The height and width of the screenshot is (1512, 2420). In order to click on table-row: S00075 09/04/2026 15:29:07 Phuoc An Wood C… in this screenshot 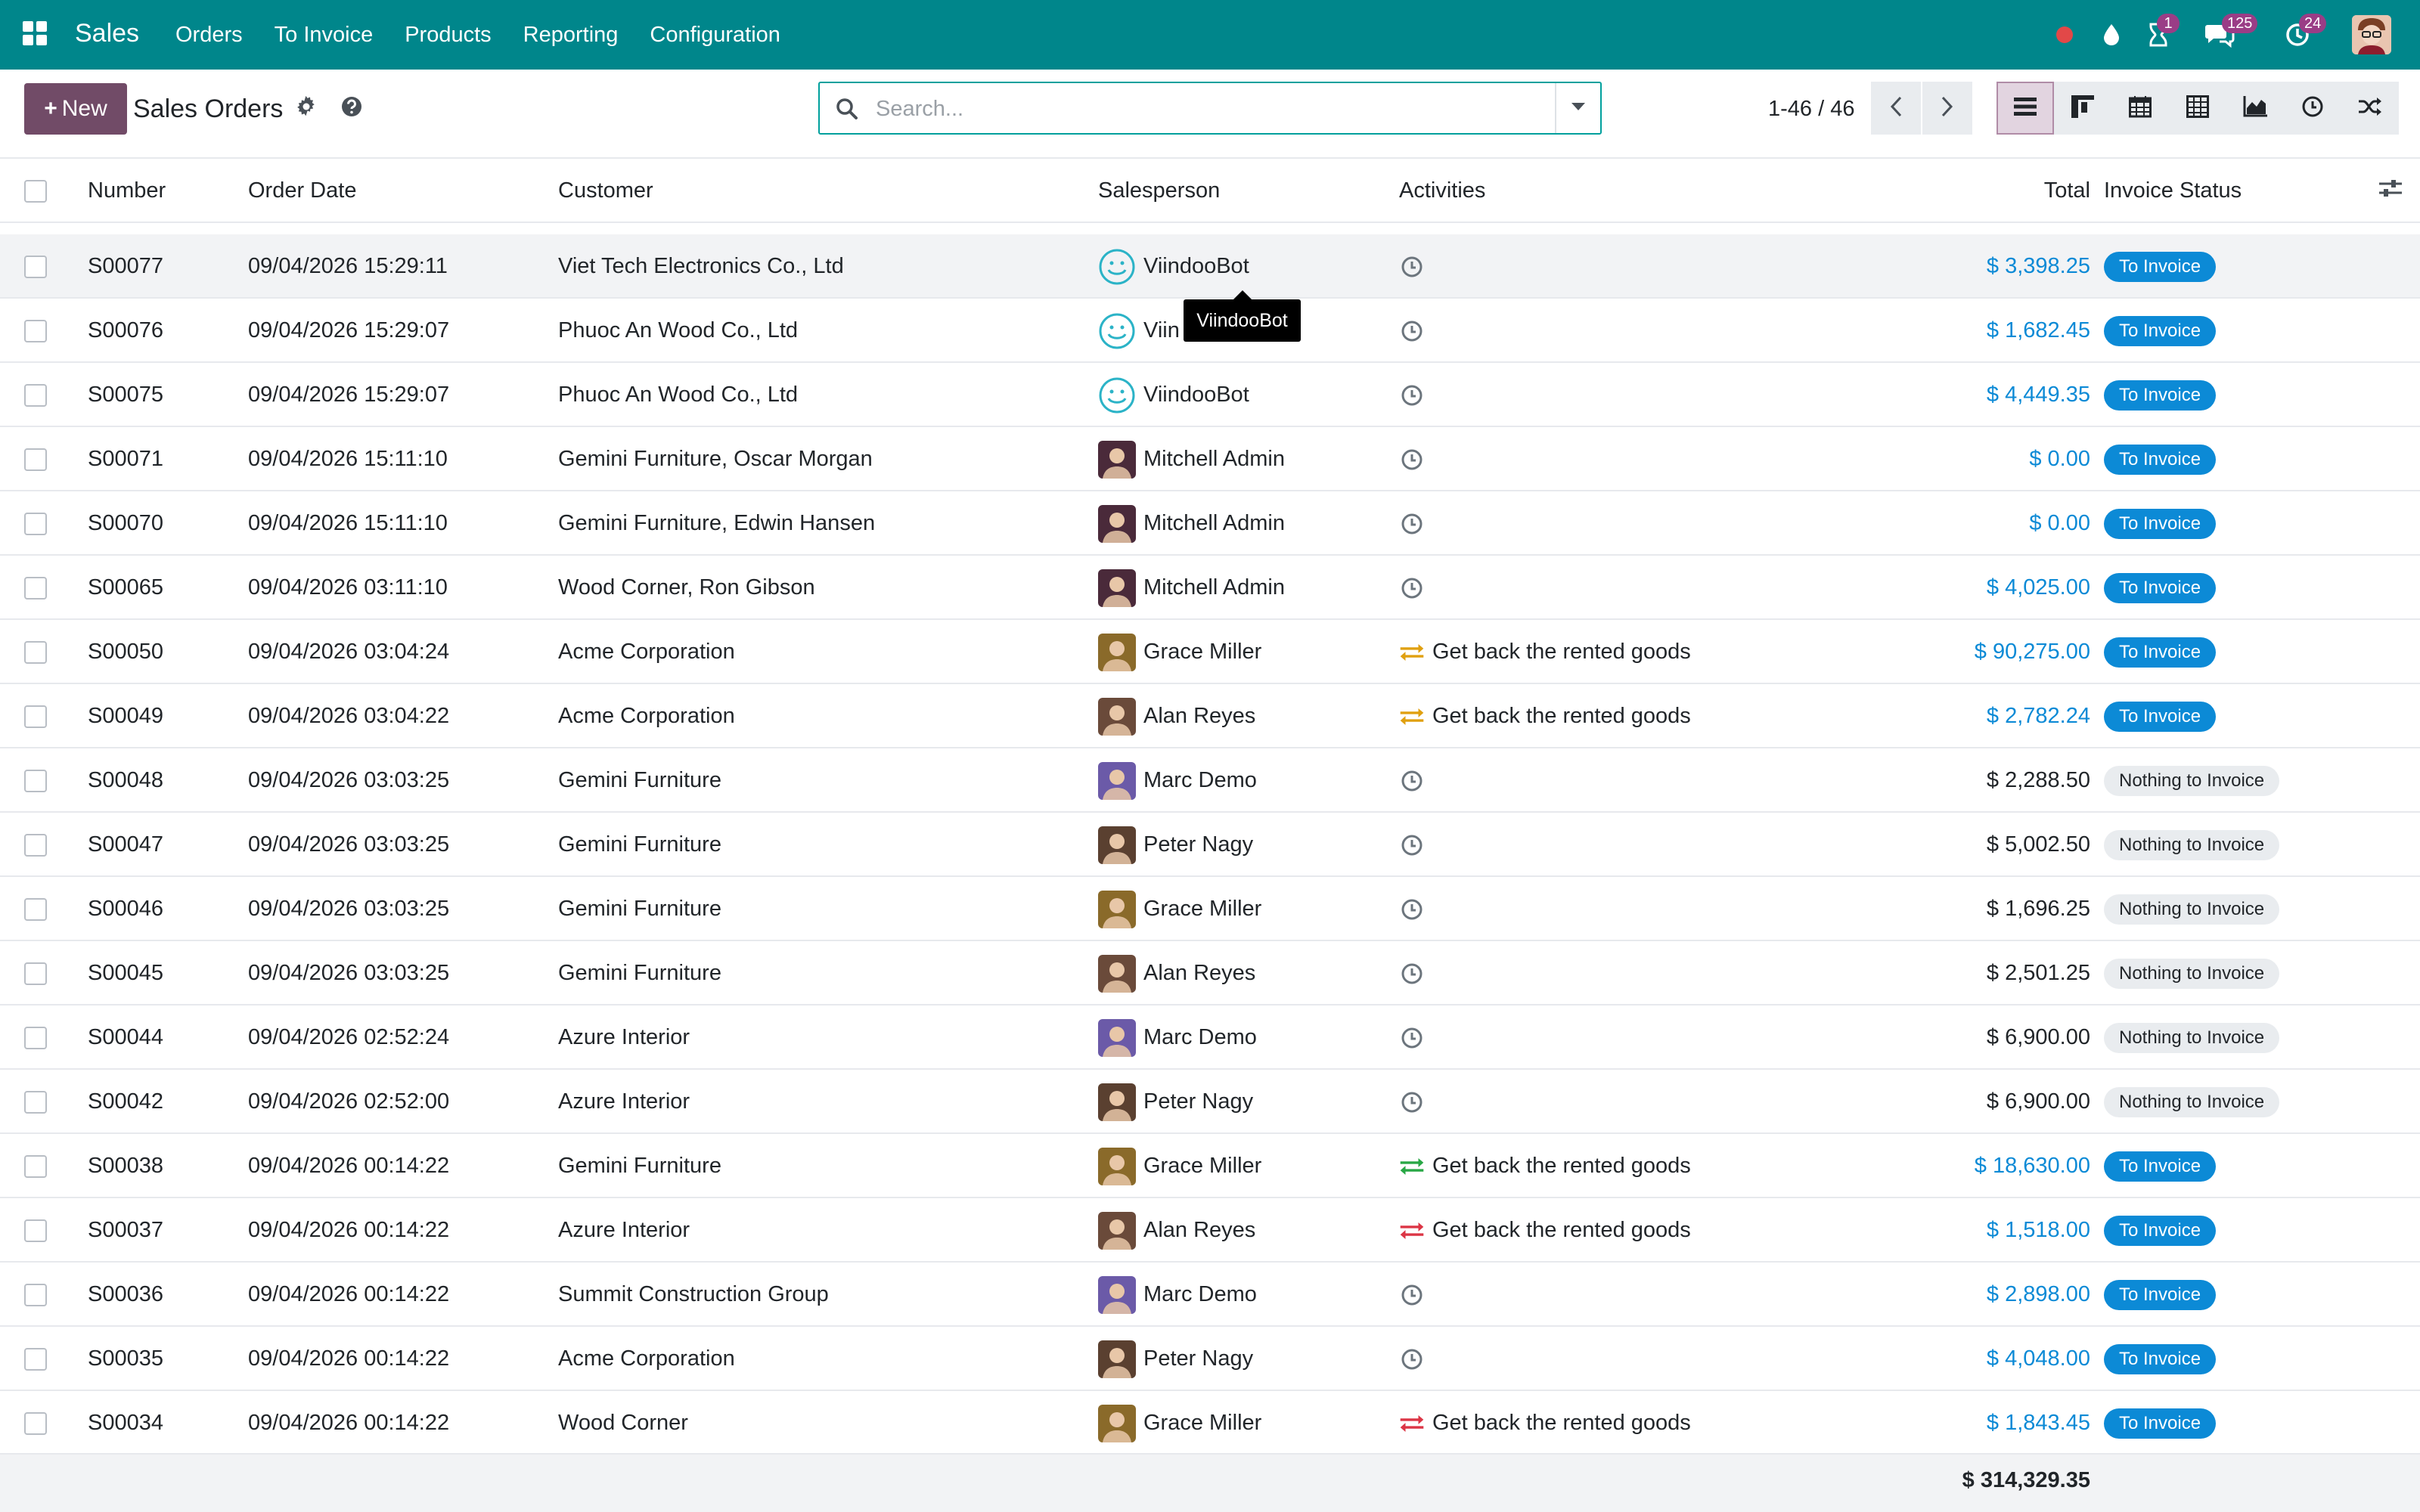, I will do `click(1210, 395)`.